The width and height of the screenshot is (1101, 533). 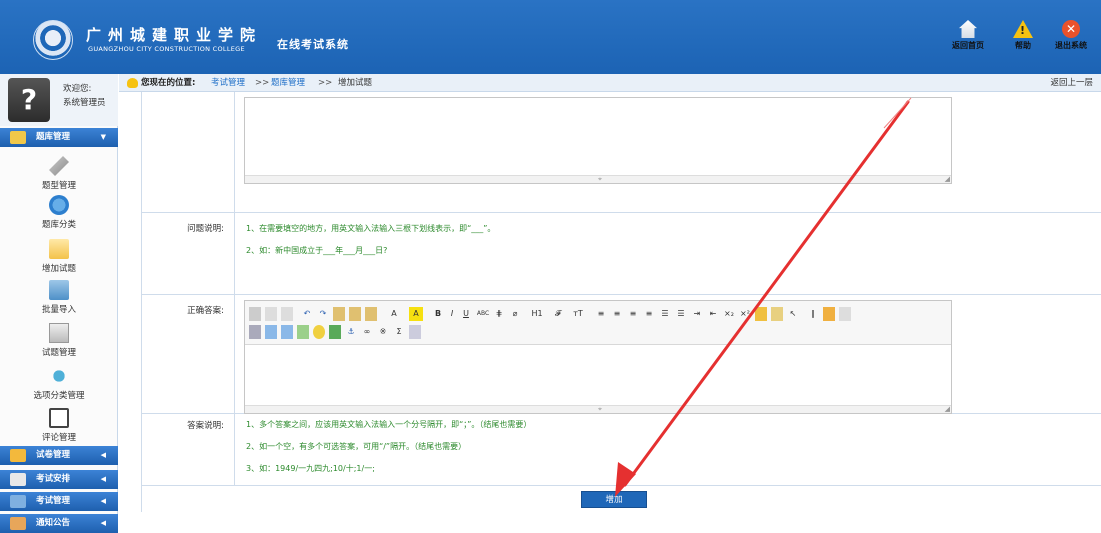 What do you see at coordinates (313, 44) in the screenshot?
I see `system-title: 在线考试系统` at bounding box center [313, 44].